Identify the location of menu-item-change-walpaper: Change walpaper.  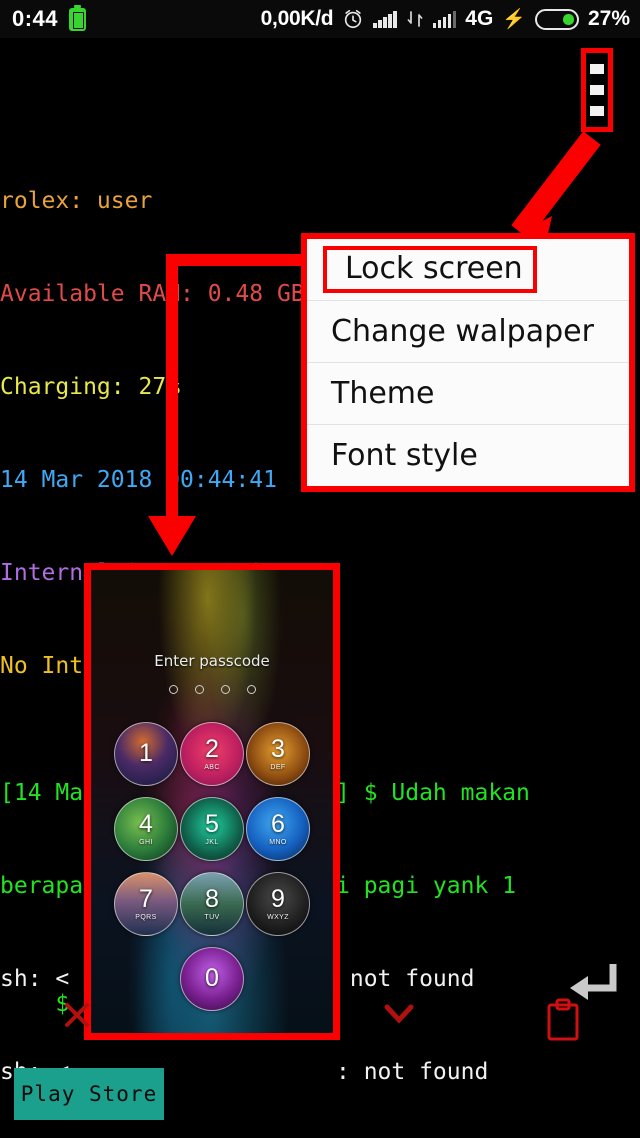
(468, 332).